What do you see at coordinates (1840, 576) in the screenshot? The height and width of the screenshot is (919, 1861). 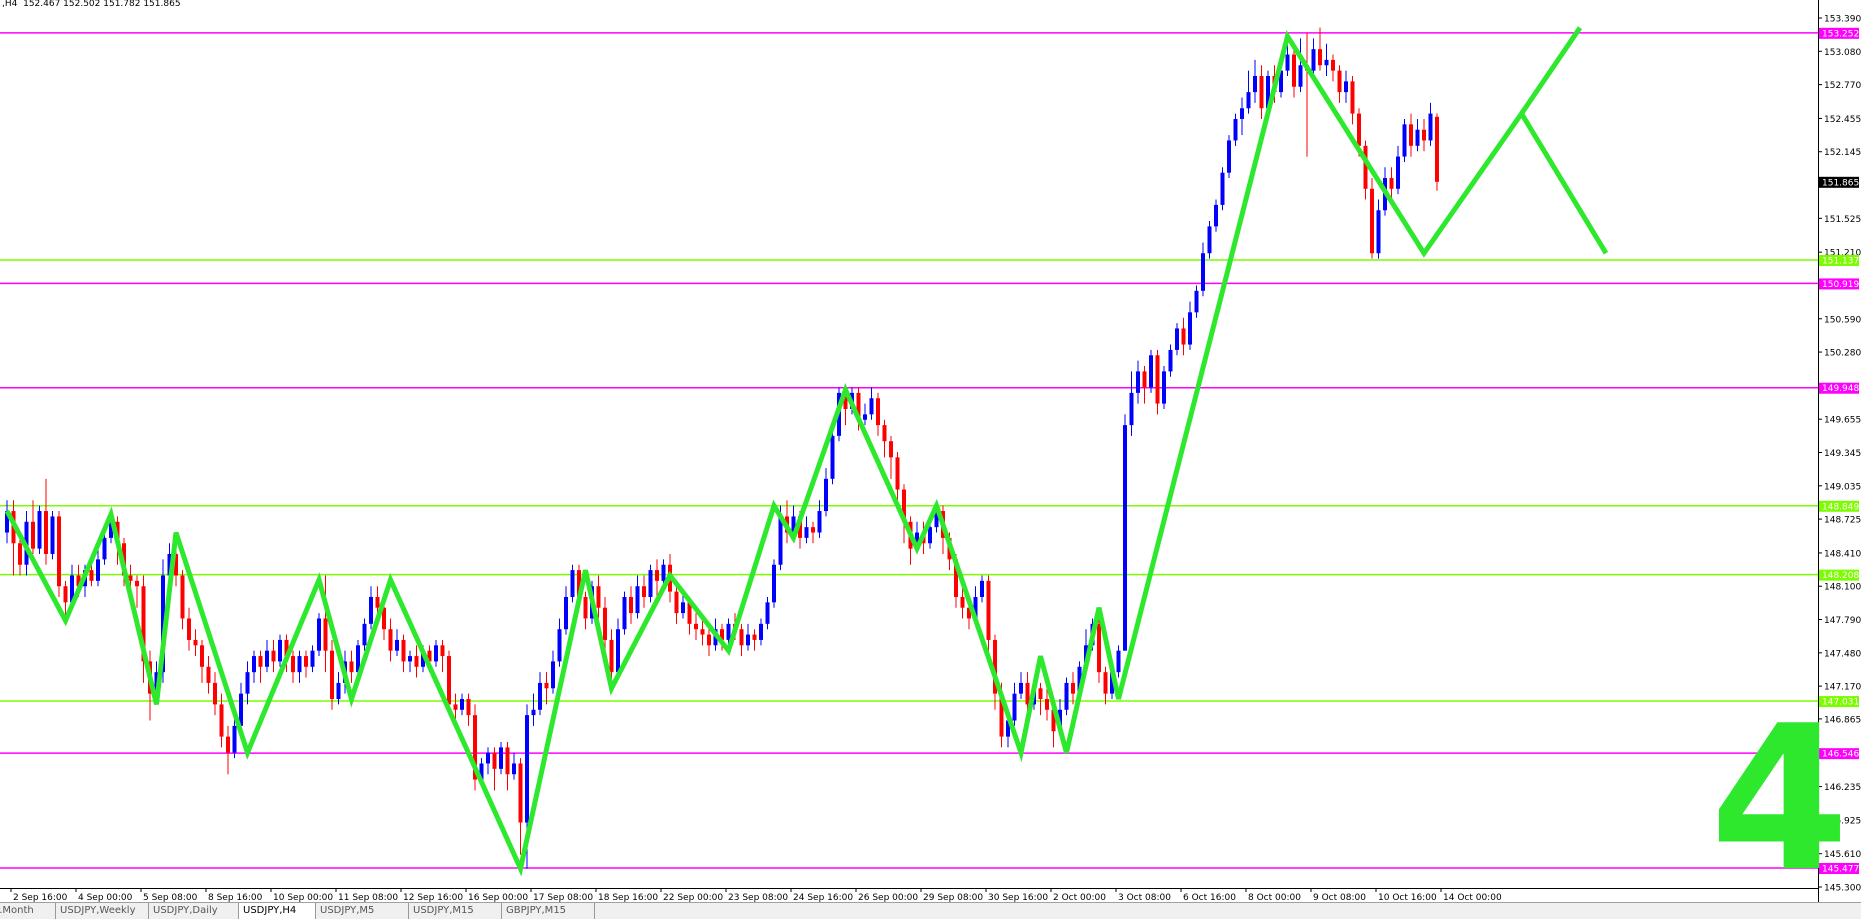 I see `level-price-label: 148.208` at bounding box center [1840, 576].